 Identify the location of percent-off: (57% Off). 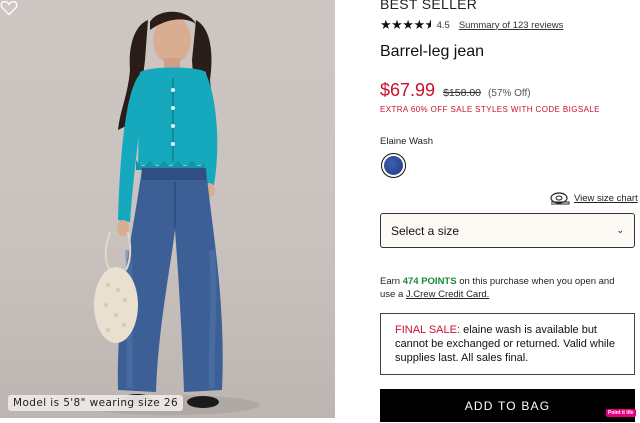
(509, 93).